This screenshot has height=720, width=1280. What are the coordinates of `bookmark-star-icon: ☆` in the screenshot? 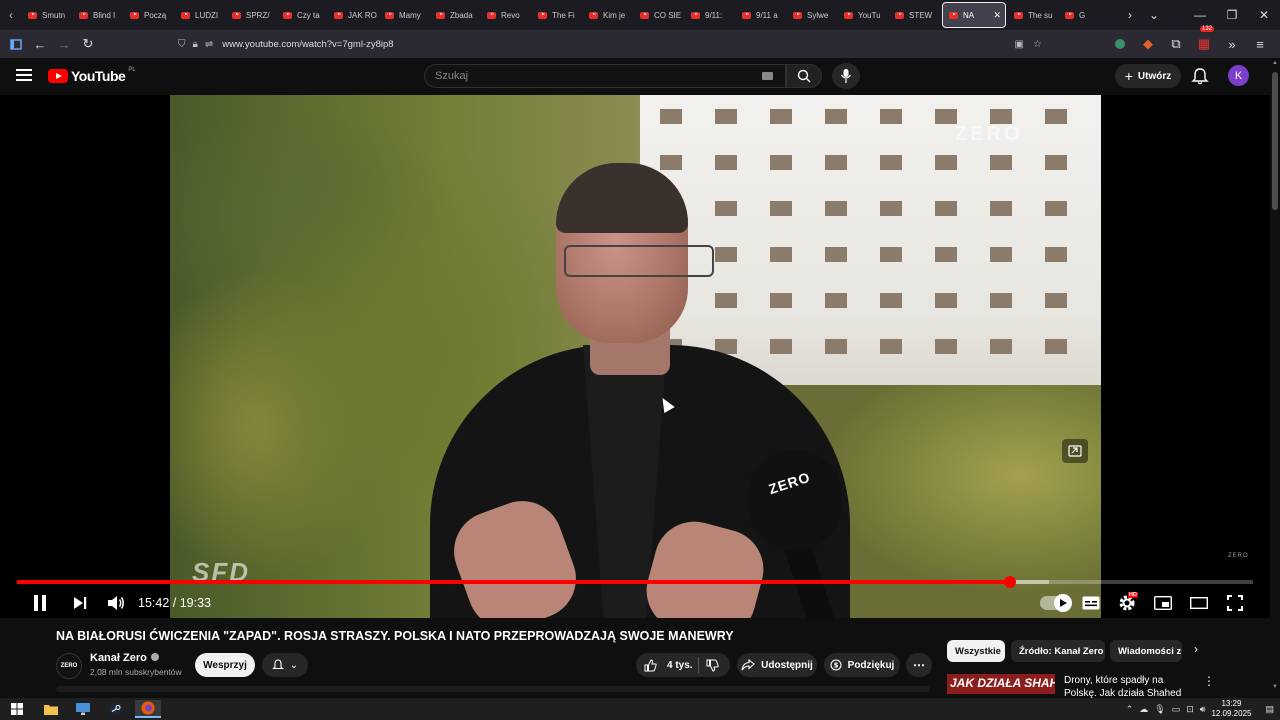 It's located at (1037, 44).